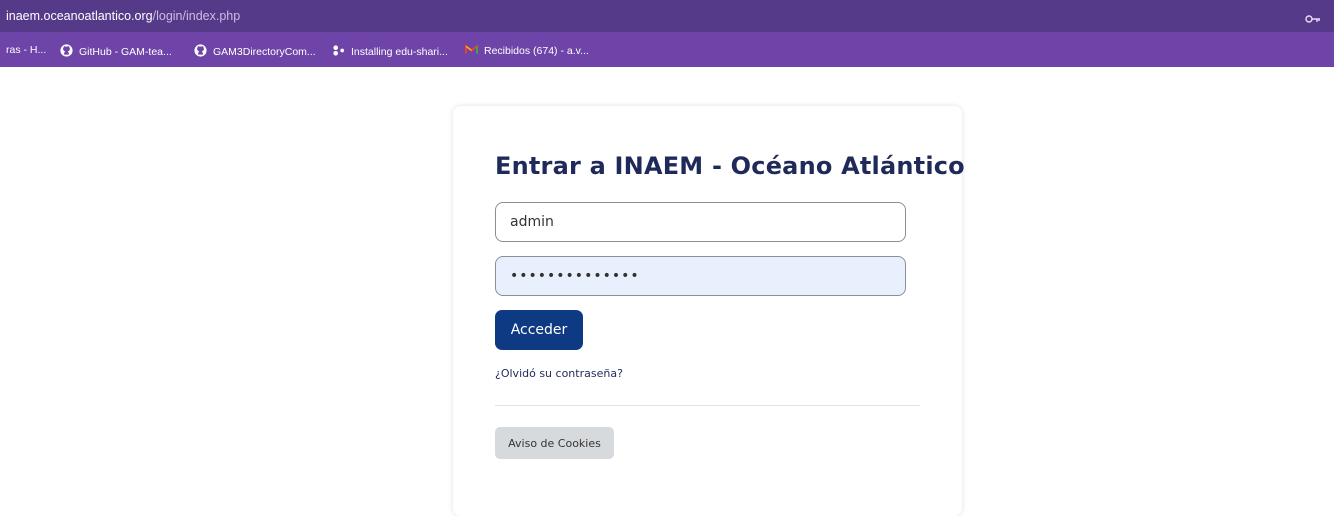 This screenshot has height=516, width=1334. I want to click on forgot-password-link: ¿Olvidó su contraseña?, so click(559, 373).